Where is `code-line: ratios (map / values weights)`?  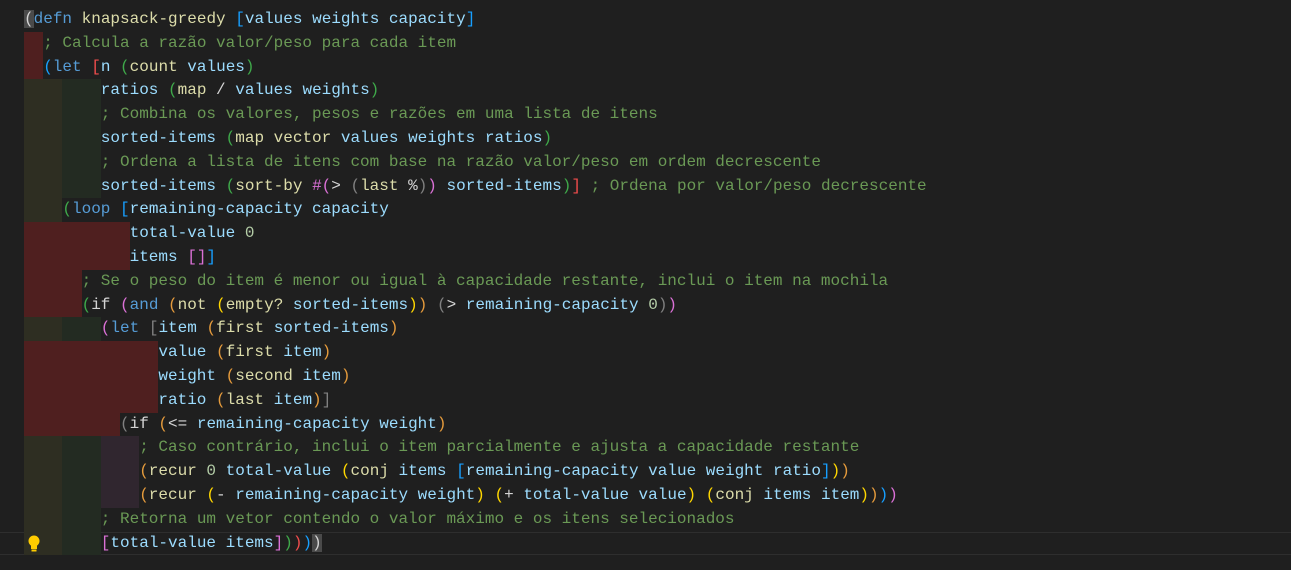 code-line: ratios (map / values weights) is located at coordinates (645, 91).